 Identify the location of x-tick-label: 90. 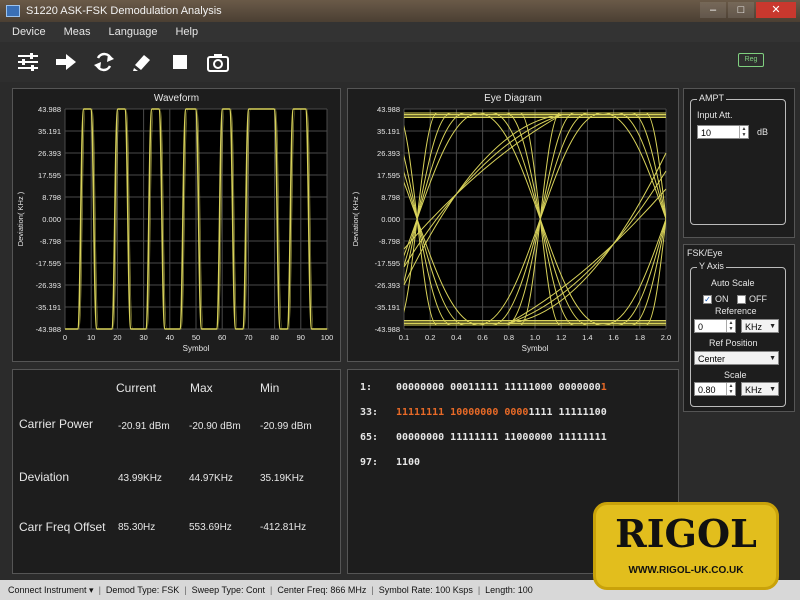
(301, 337).